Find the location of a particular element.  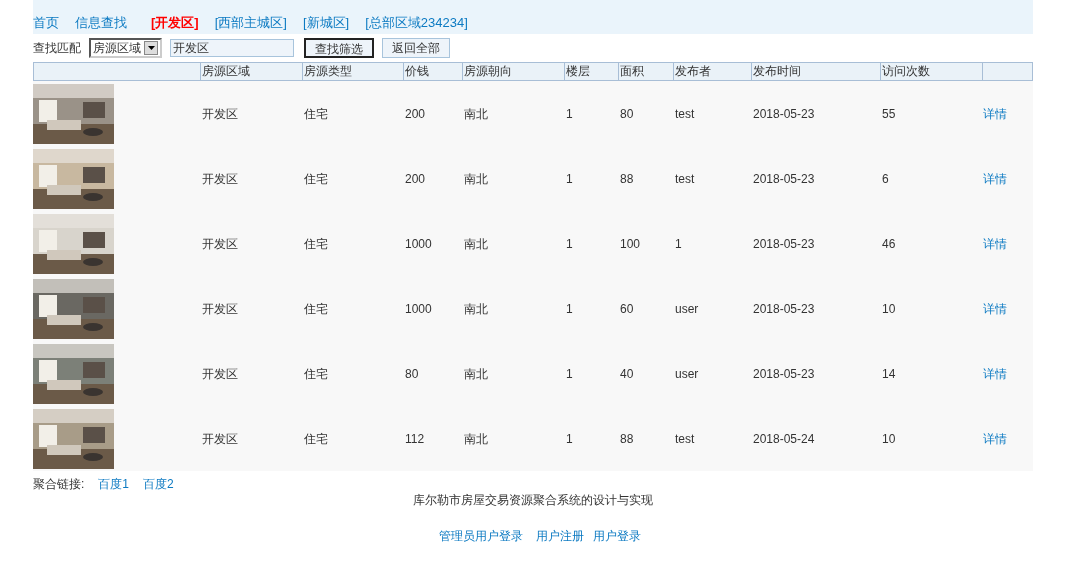

table-cell: 2018-05-24 is located at coordinates (784, 438).